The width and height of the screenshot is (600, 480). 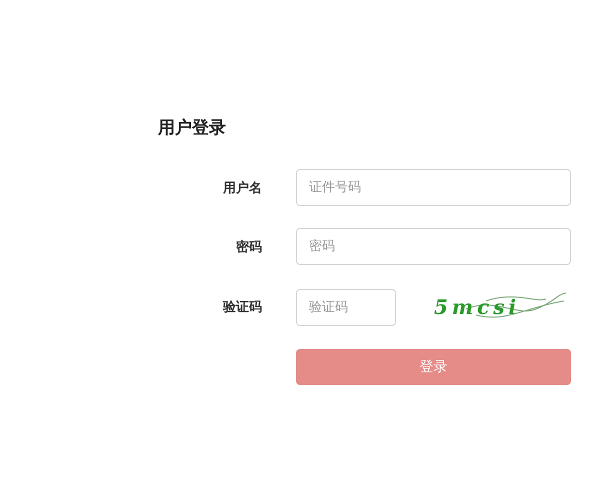 I want to click on login-button: 登录, so click(x=433, y=367).